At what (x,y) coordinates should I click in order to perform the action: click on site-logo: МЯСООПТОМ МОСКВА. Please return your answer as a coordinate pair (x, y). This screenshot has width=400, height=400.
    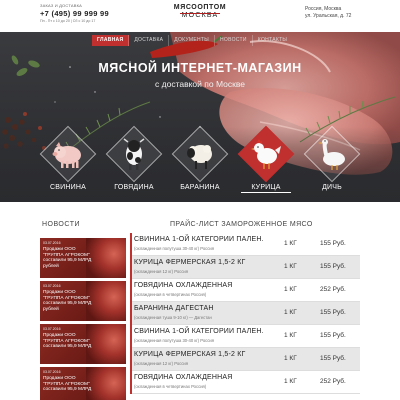
    Looking at the image, I should click on (200, 14).